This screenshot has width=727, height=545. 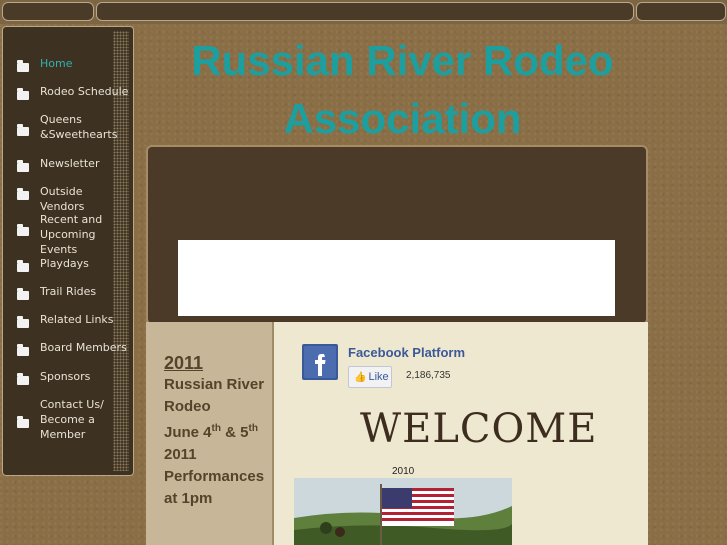 What do you see at coordinates (71, 234) in the screenshot?
I see `sidebar-item-label: Recent and Upcoming Events` at bounding box center [71, 234].